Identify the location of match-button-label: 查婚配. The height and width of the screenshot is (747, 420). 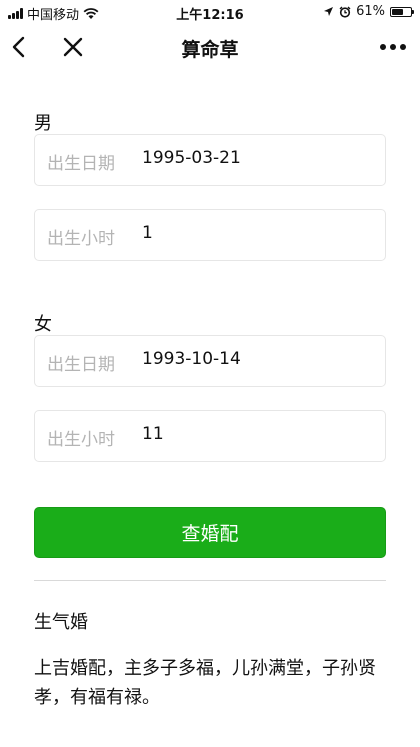
(210, 534).